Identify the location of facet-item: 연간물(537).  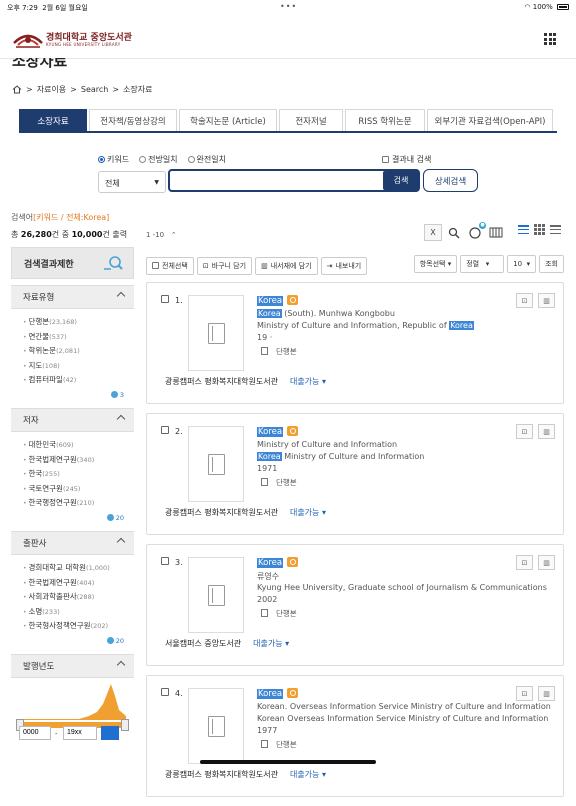
(78, 337).